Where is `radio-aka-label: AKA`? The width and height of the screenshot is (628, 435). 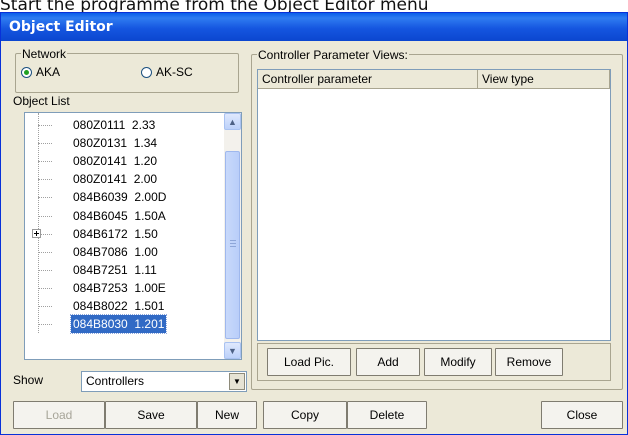 radio-aka-label: AKA is located at coordinates (48, 72).